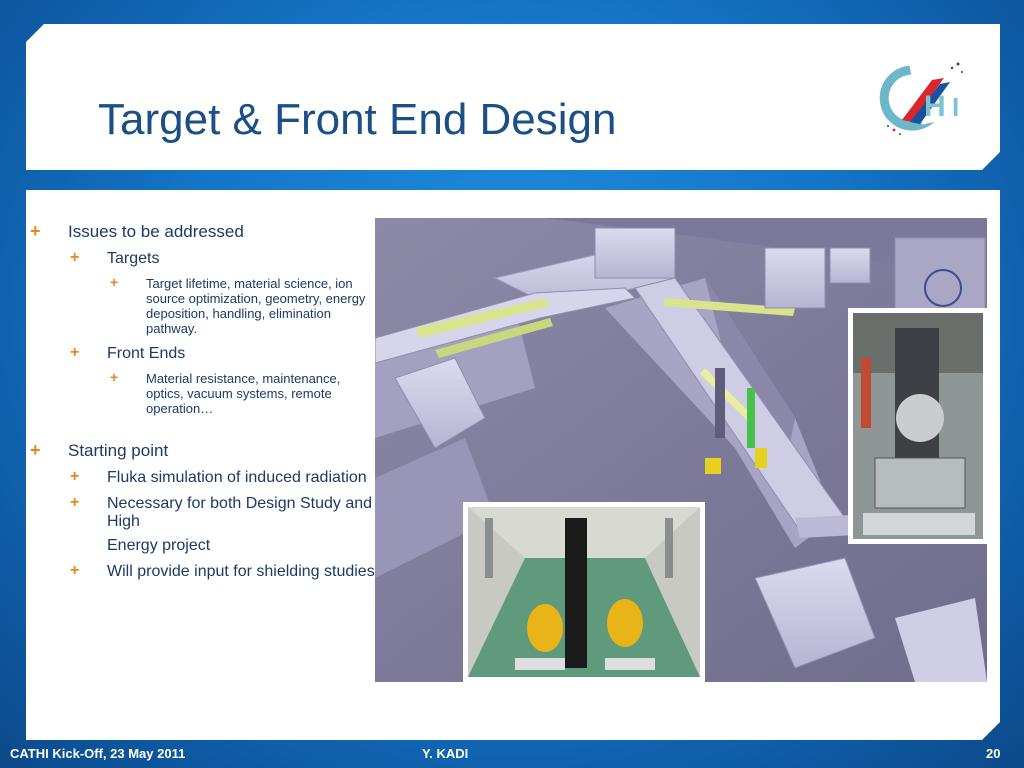 This screenshot has width=1024, height=768. Describe the element at coordinates (202, 433) in the screenshot. I see `bullet-gap` at that location.